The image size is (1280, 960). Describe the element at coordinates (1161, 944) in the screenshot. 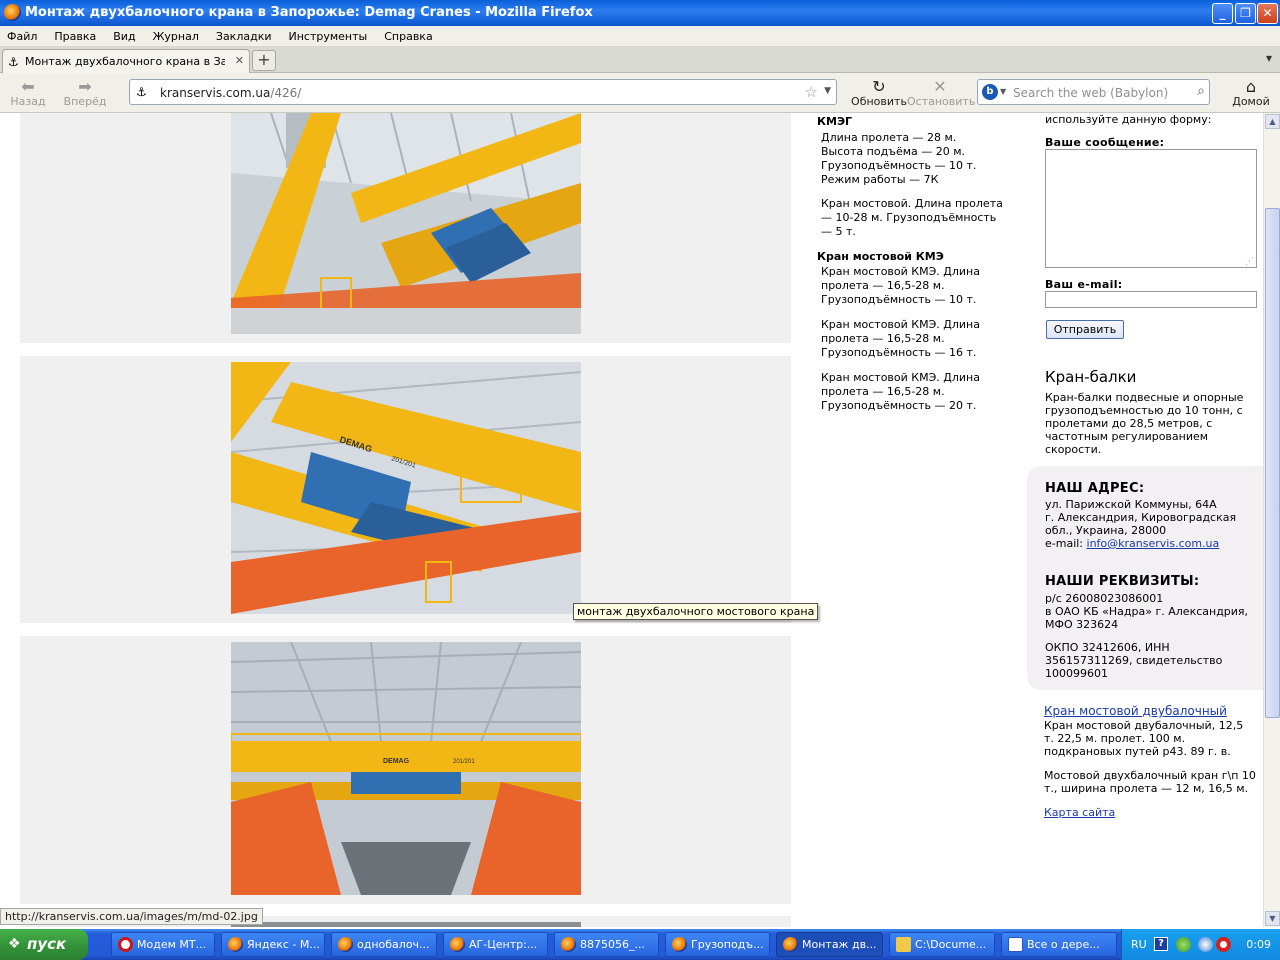

I see `help-icon: ?` at that location.